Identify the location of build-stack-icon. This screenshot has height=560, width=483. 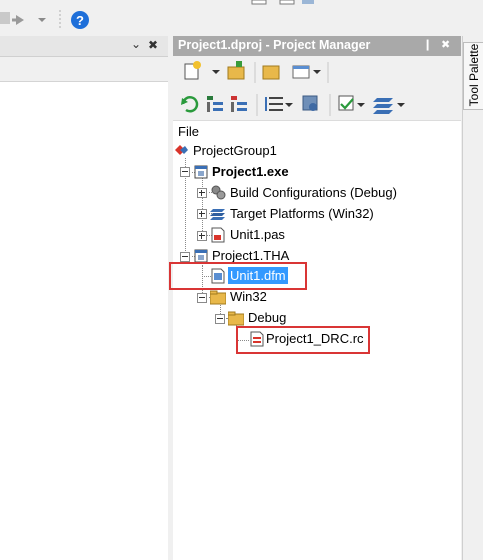
(383, 106).